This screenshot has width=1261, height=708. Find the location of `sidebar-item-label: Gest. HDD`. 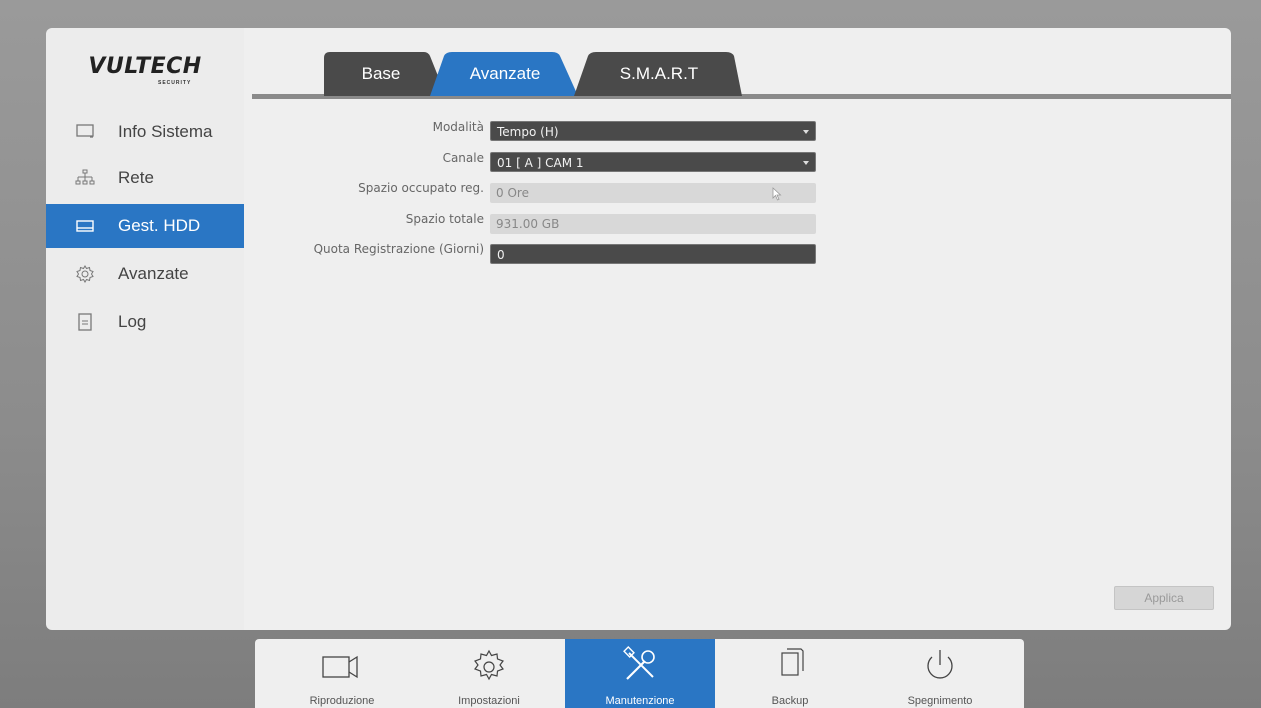

sidebar-item-label: Gest. HDD is located at coordinates (159, 225).